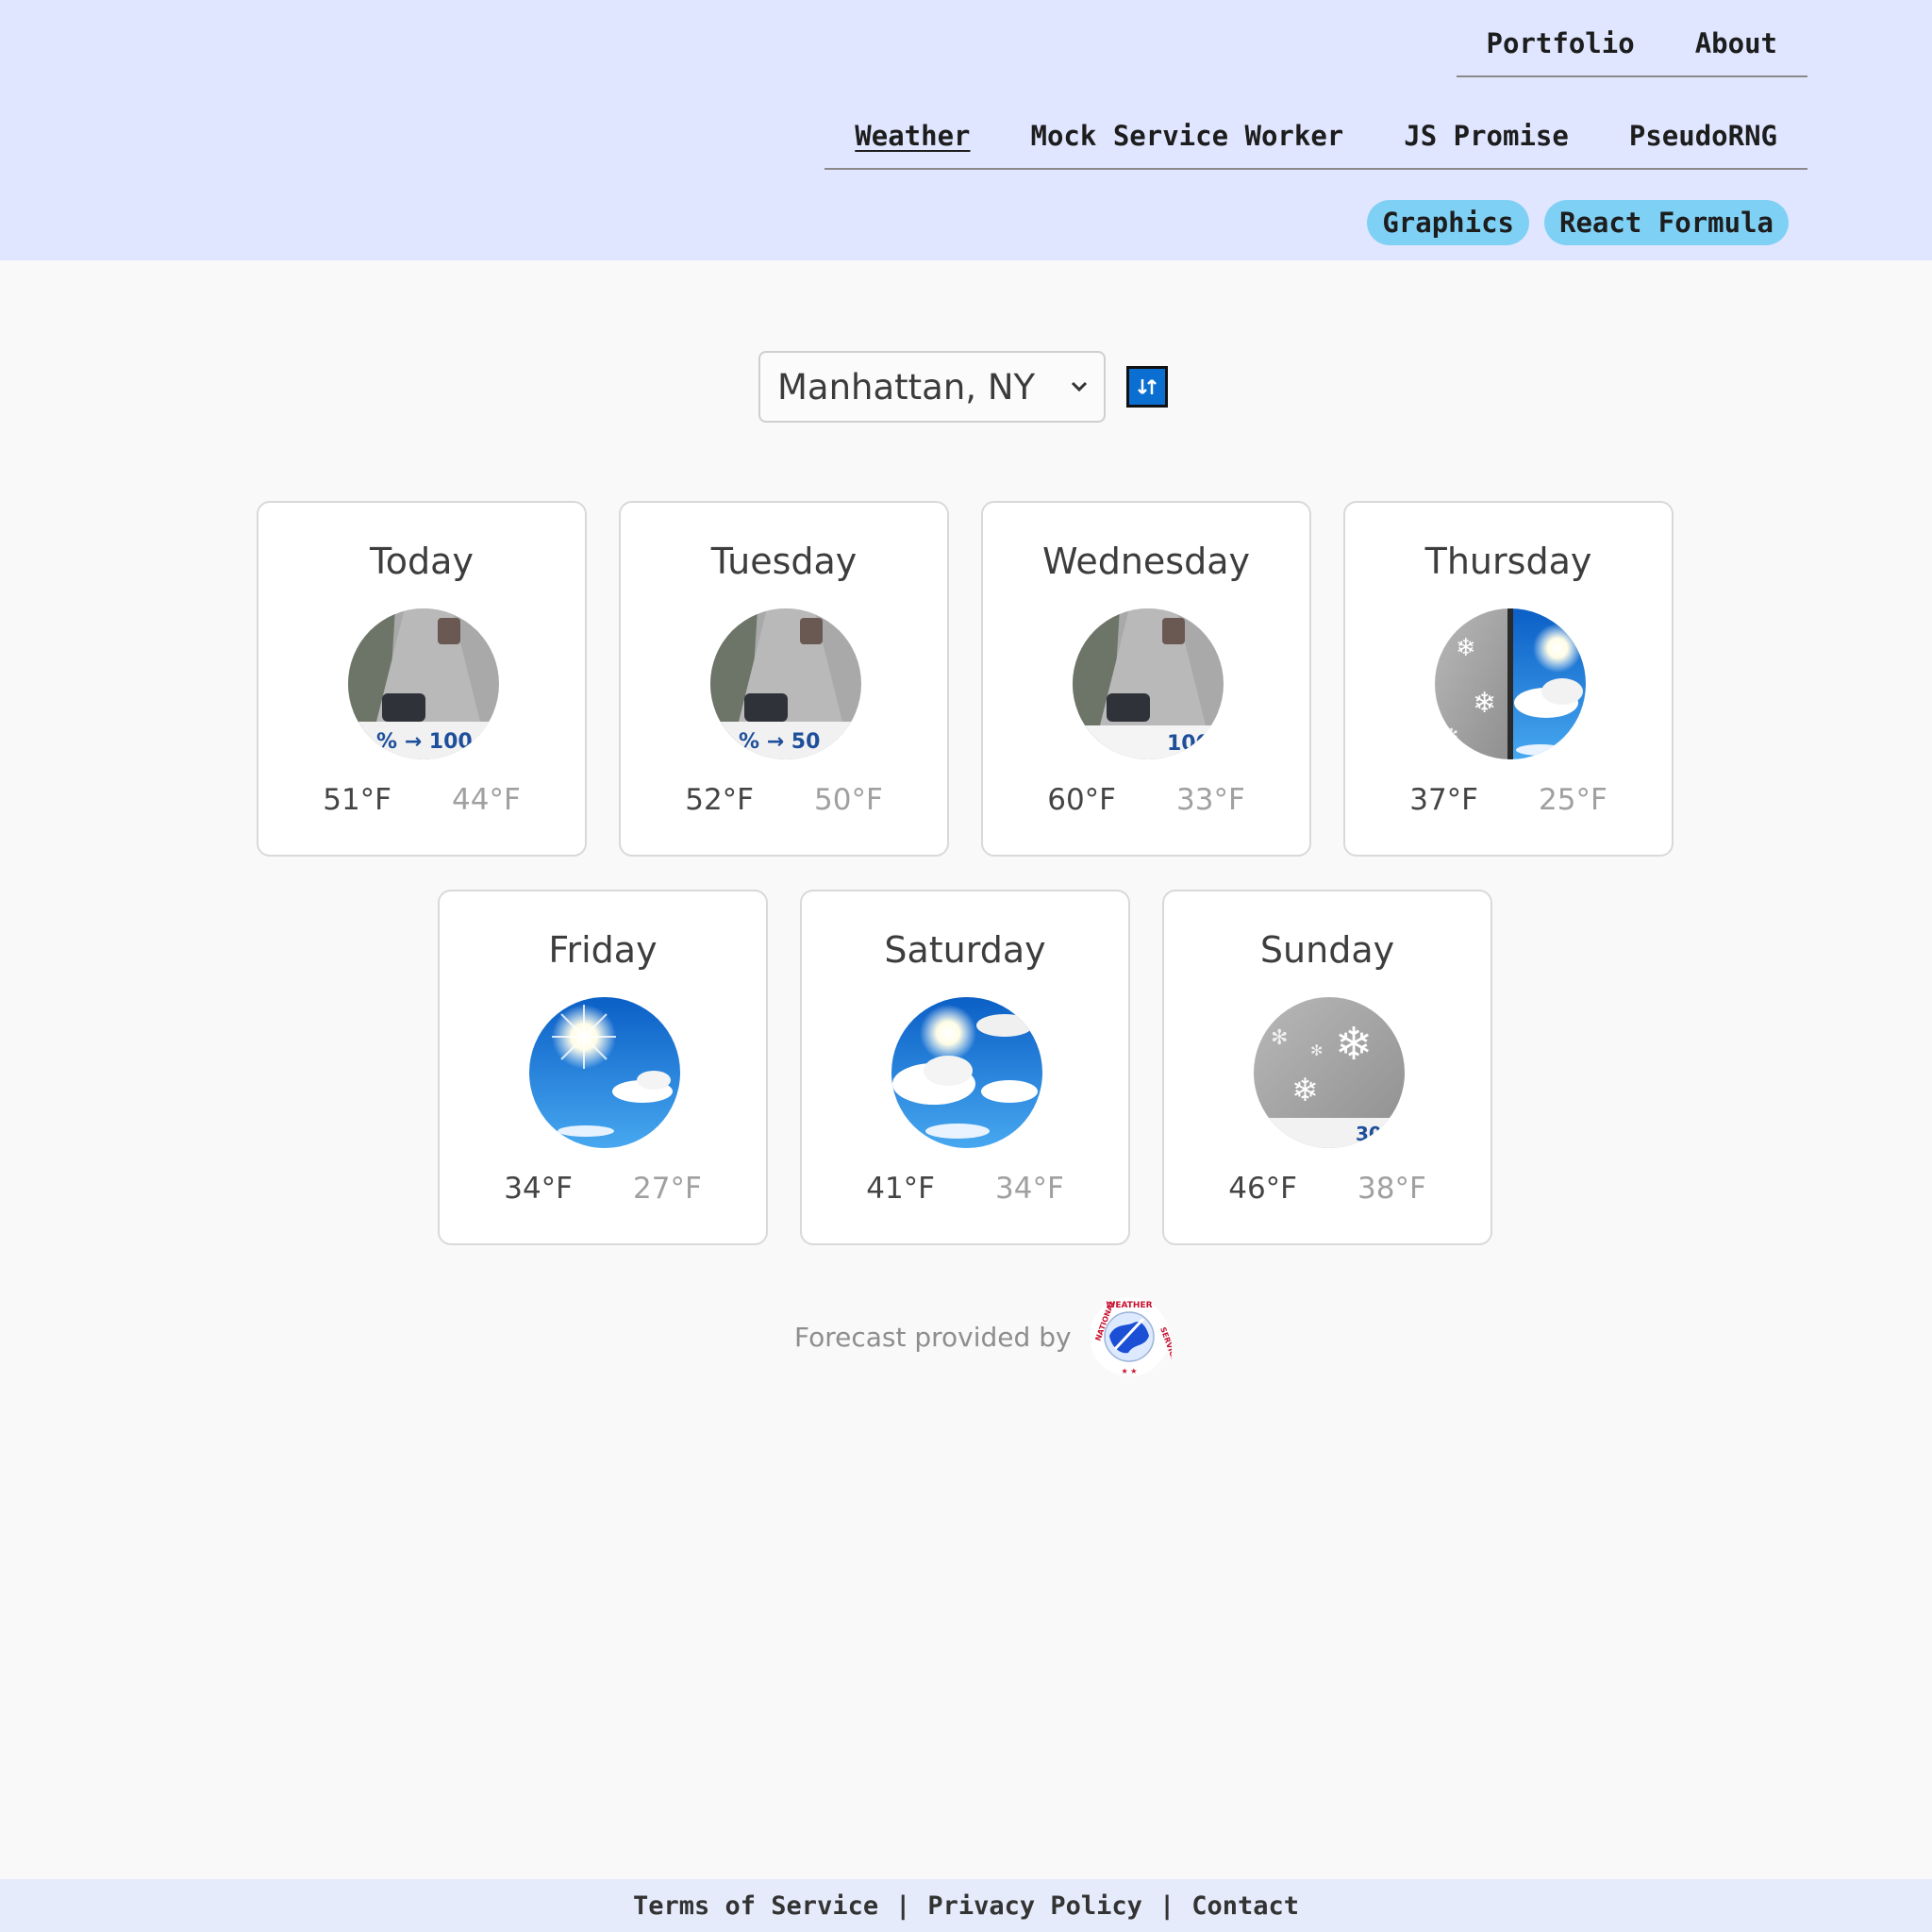 The image size is (1932, 1932). I want to click on nav-js-promise: JS Promise, so click(1486, 145).